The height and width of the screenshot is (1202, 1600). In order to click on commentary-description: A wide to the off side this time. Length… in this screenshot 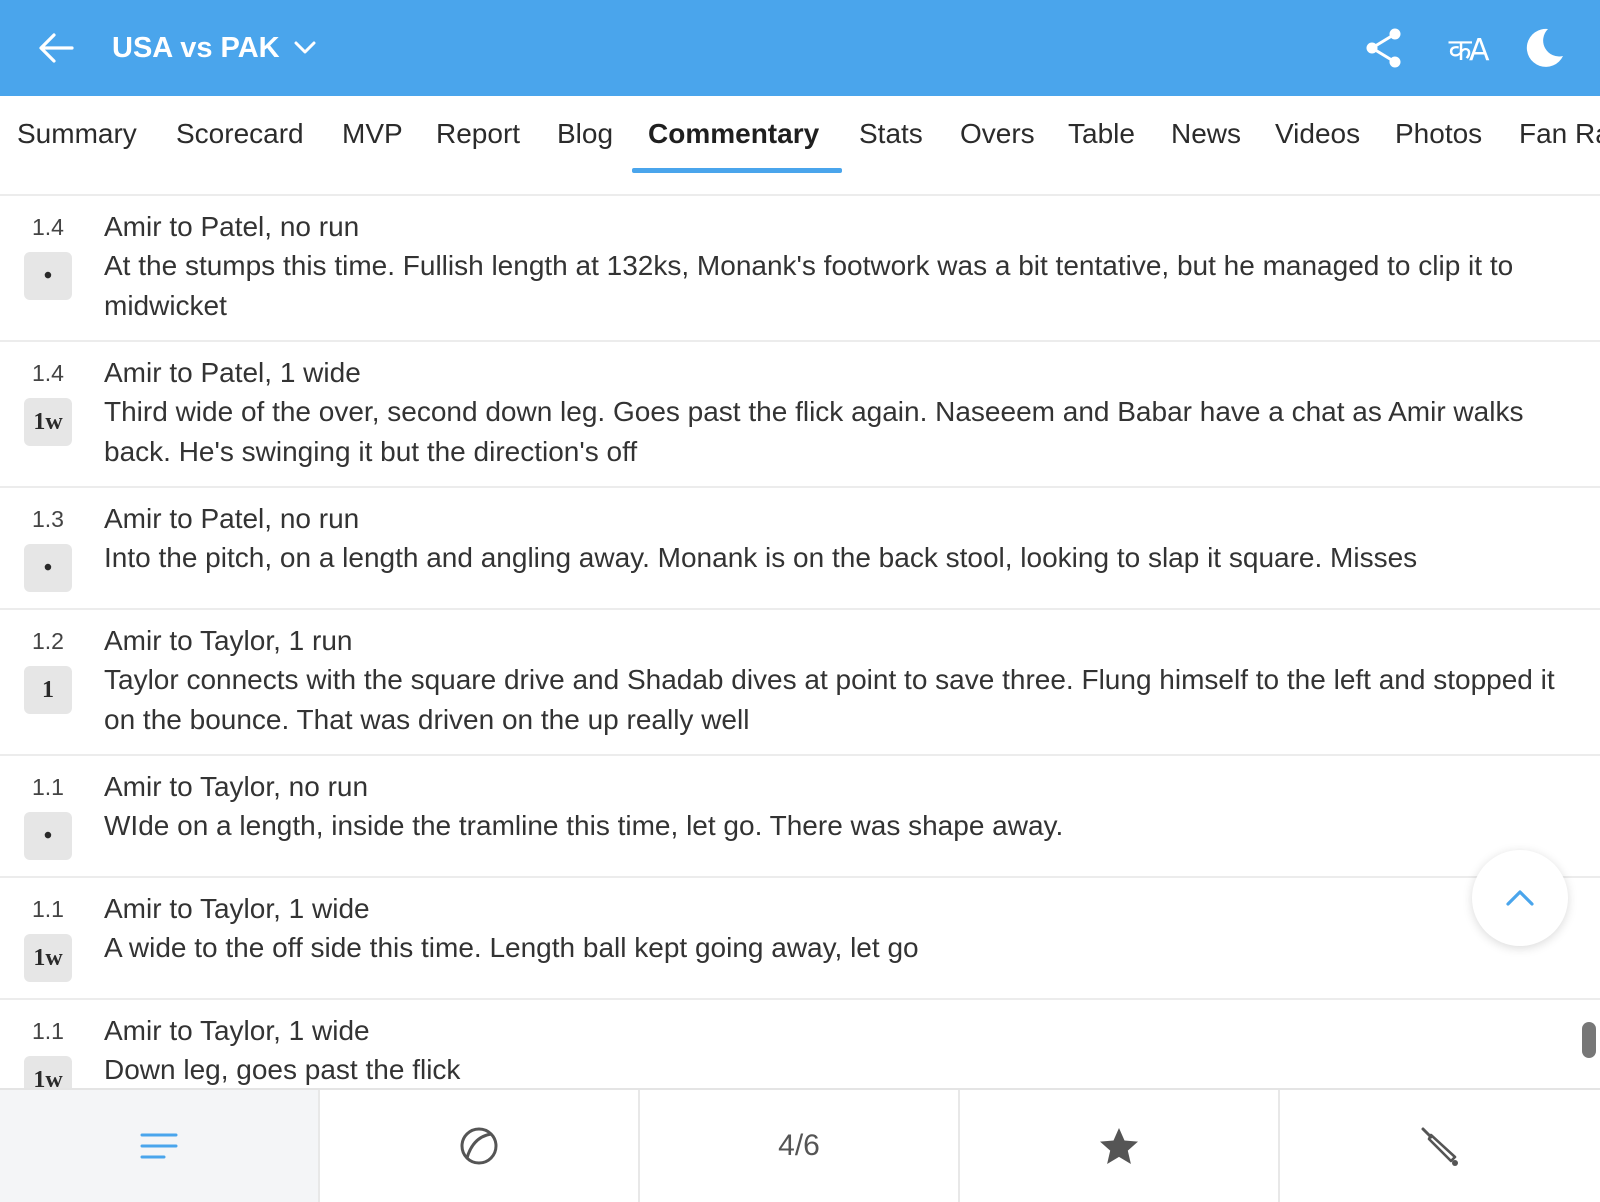, I will do `click(511, 947)`.